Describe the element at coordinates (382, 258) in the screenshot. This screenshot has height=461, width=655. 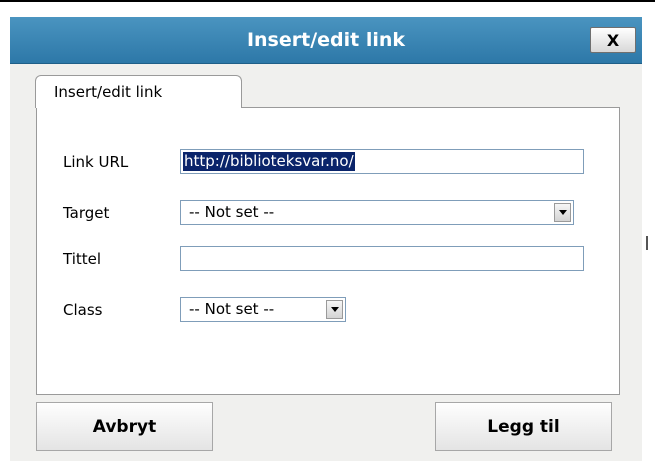
I see `tittel-input` at that location.